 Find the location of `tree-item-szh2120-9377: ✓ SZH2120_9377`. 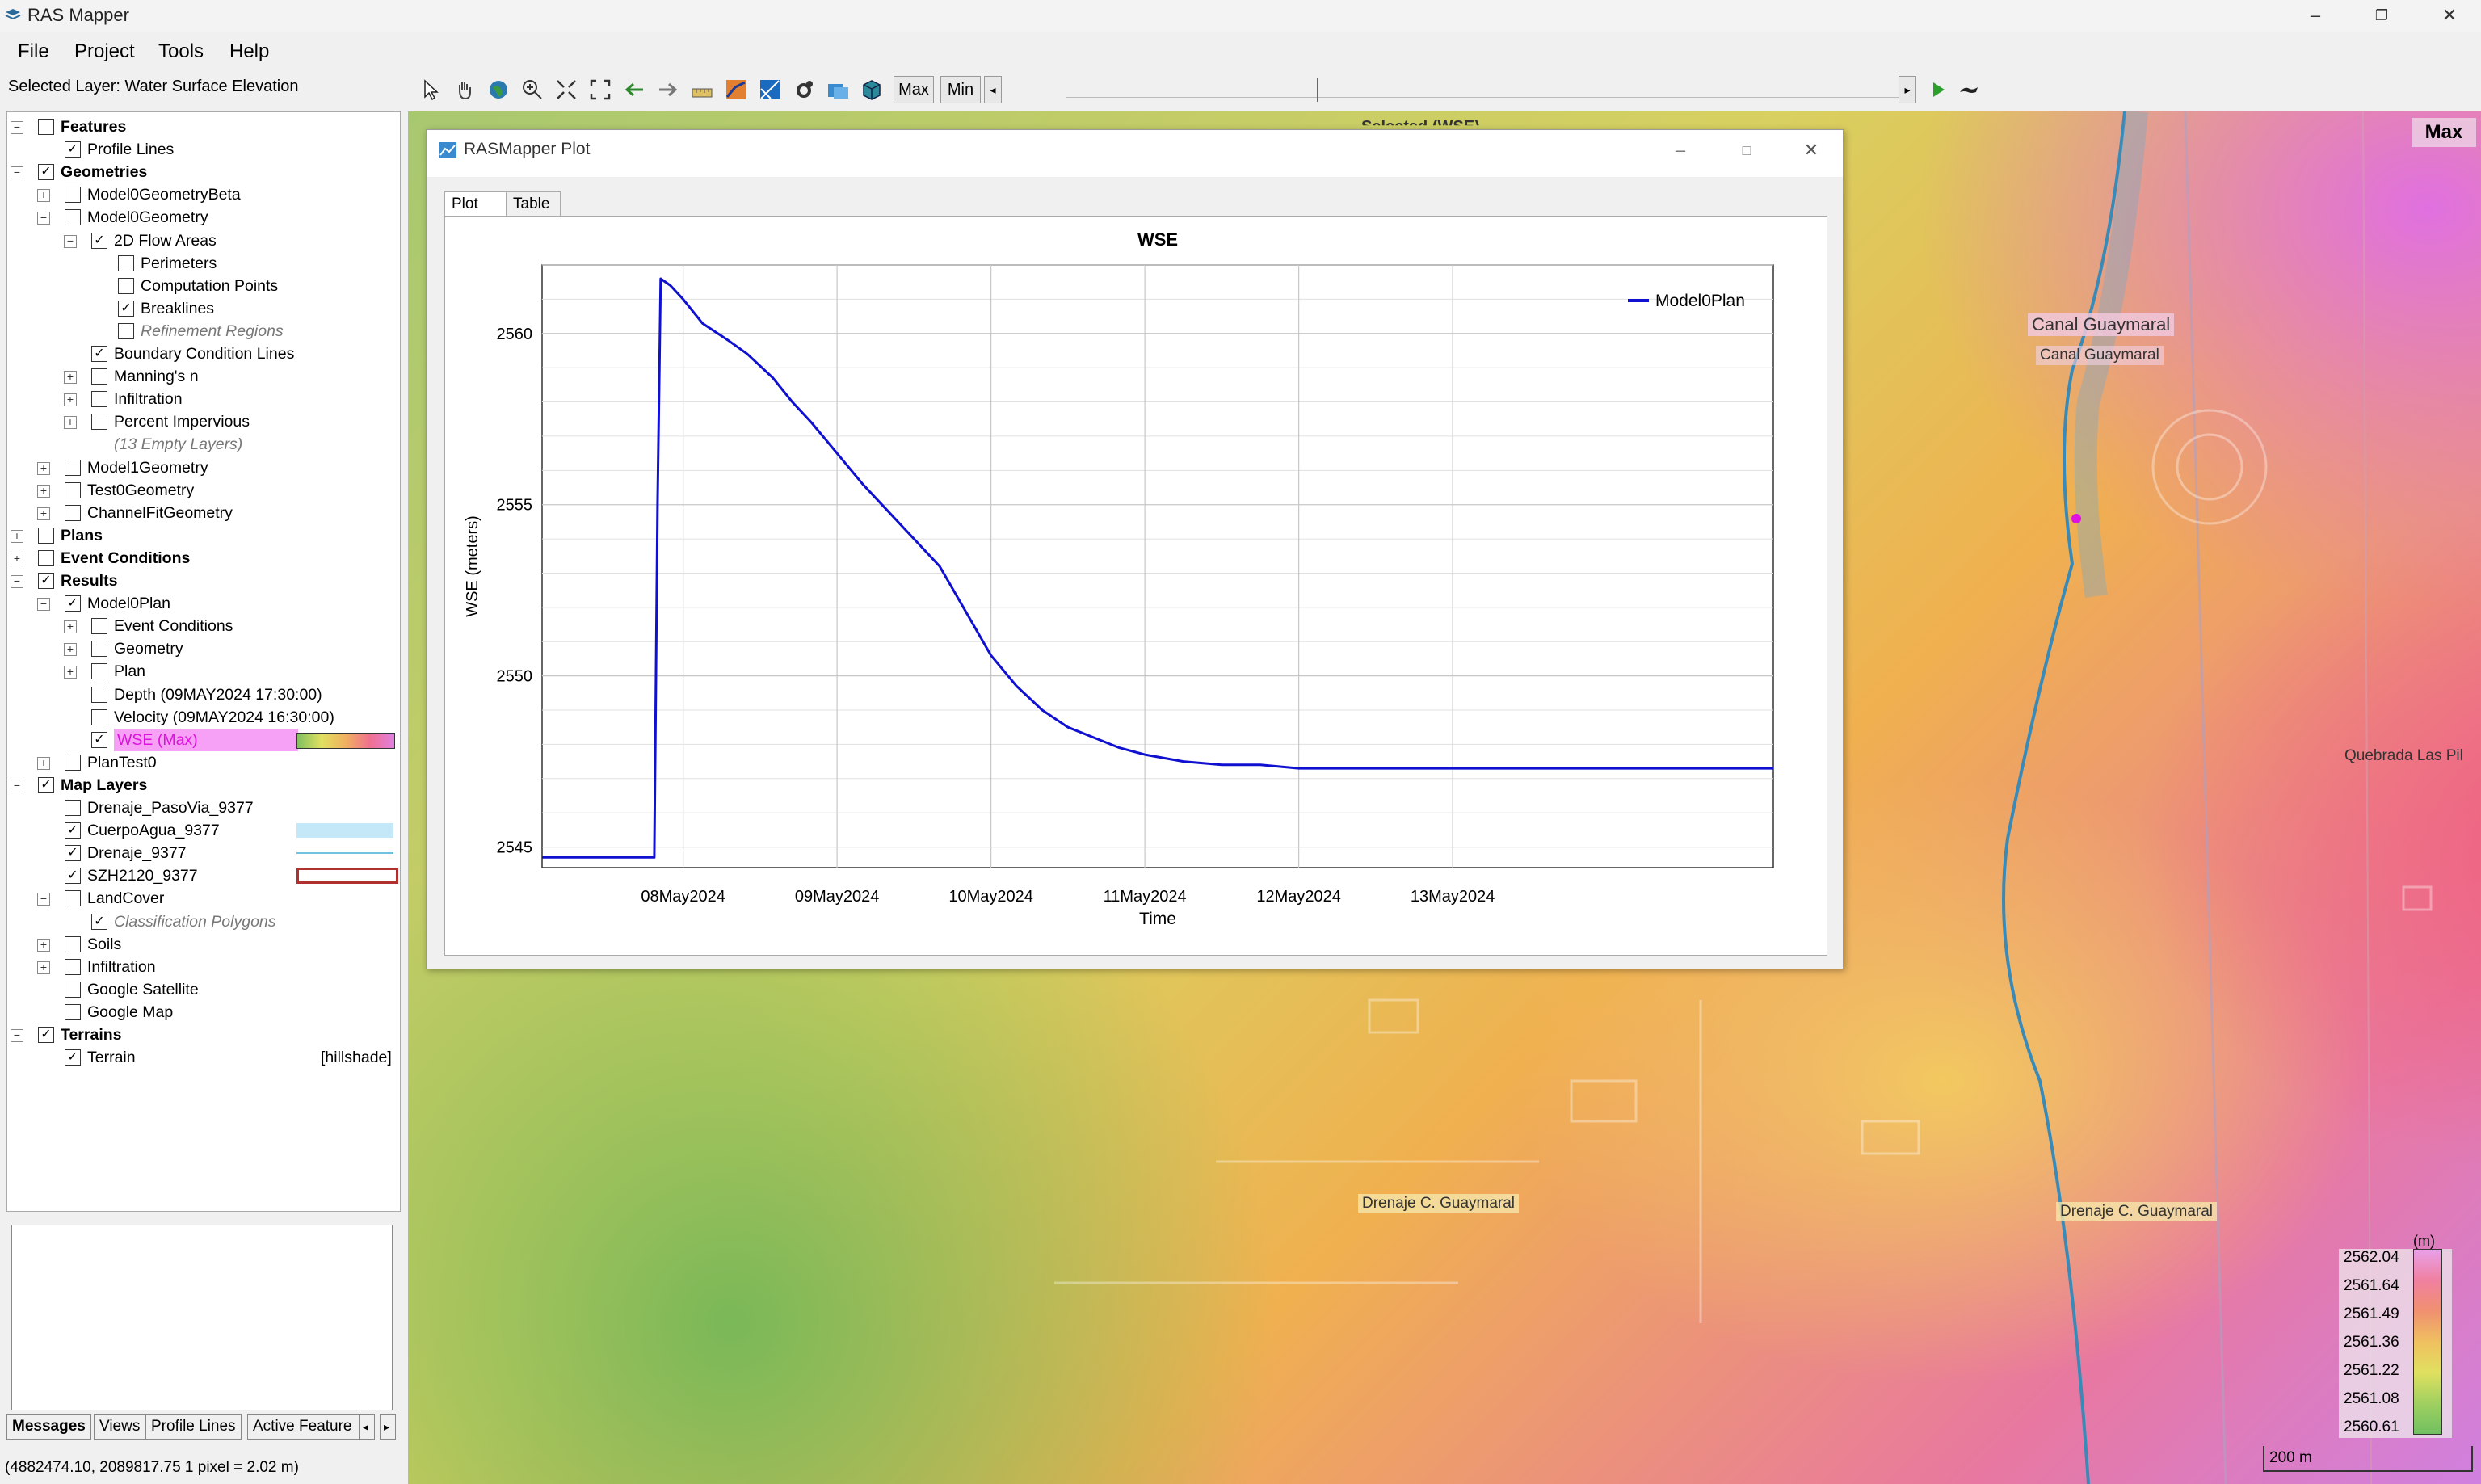

tree-item-szh2120-9377: ✓ SZH2120_9377 is located at coordinates (202, 875).